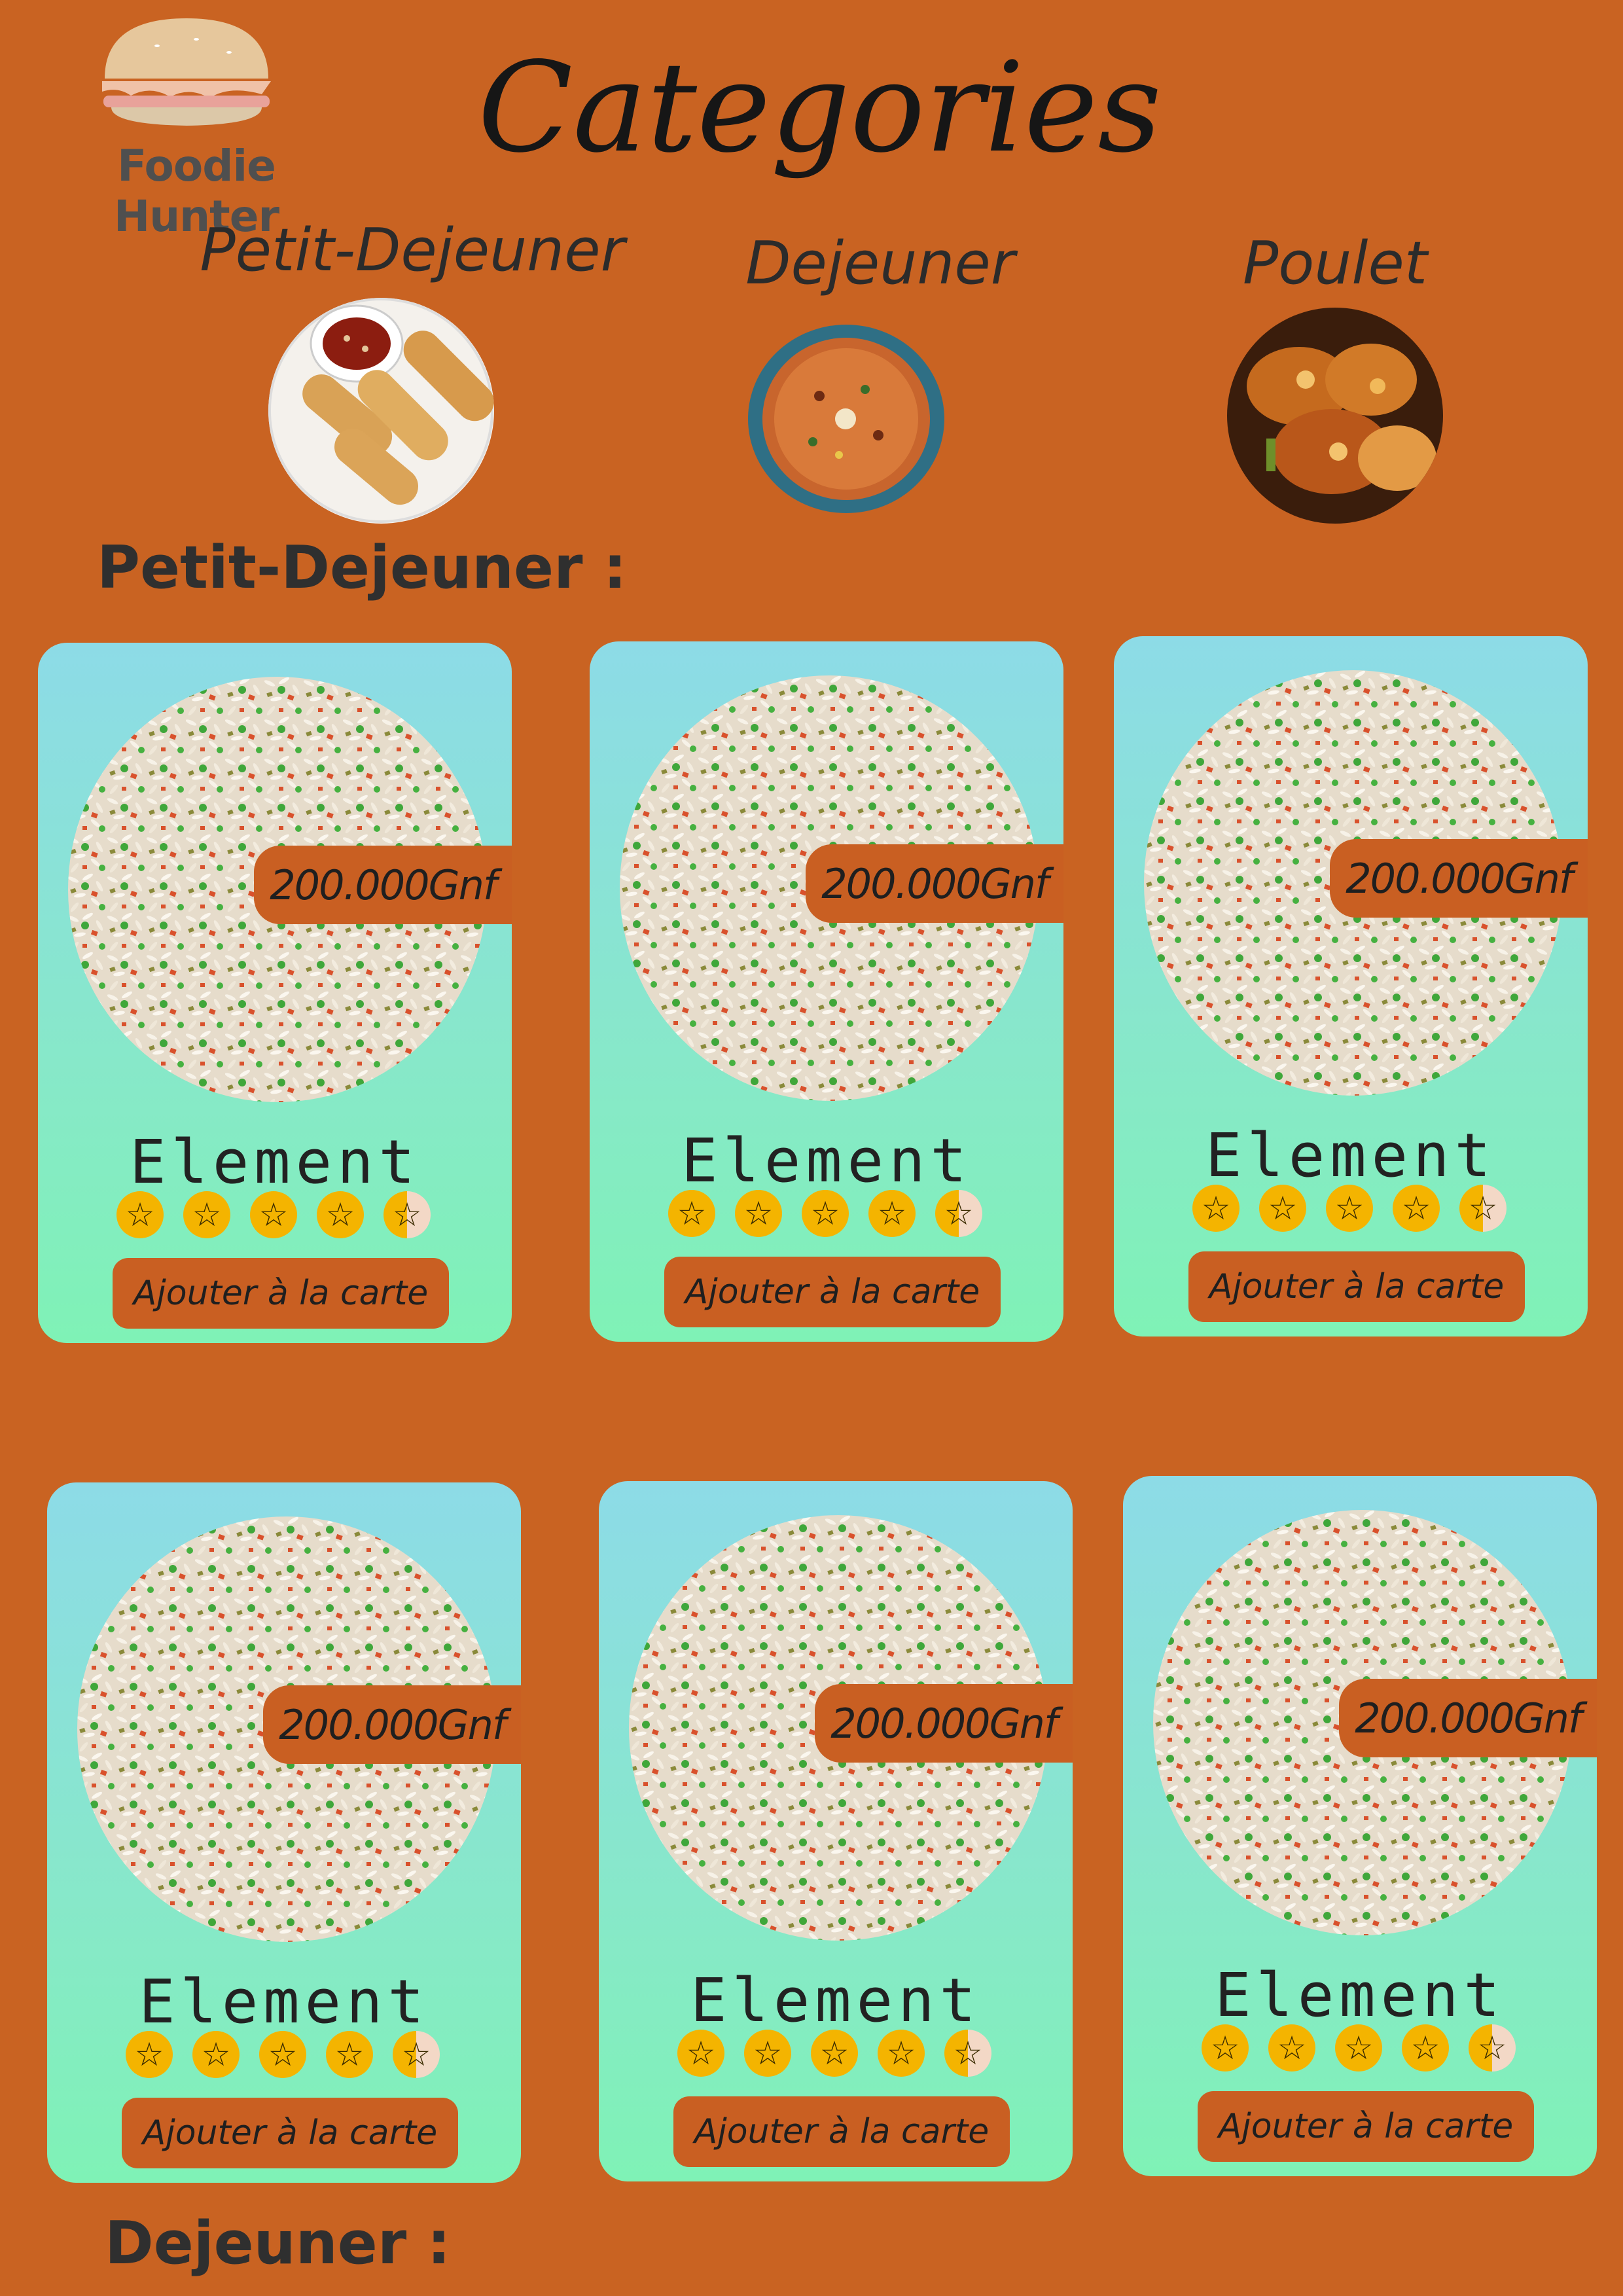 The height and width of the screenshot is (2296, 1623). What do you see at coordinates (196, 127) in the screenshot?
I see `brand-logo: Foodie Hunter` at bounding box center [196, 127].